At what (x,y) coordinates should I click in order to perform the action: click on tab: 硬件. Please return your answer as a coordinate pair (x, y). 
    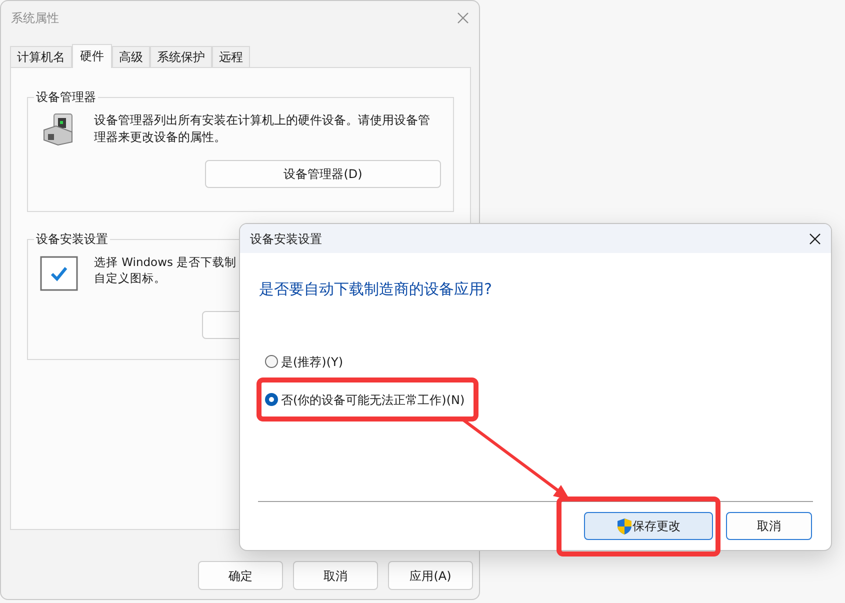
    Looking at the image, I should click on (92, 56).